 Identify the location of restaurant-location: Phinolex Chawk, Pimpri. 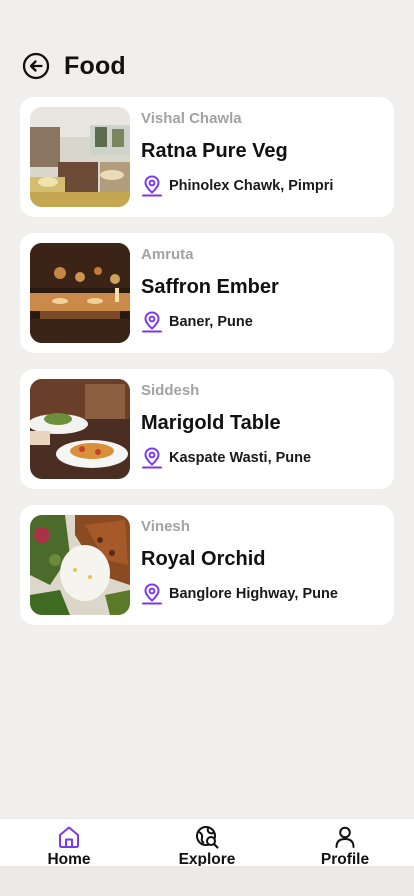
(237, 186).